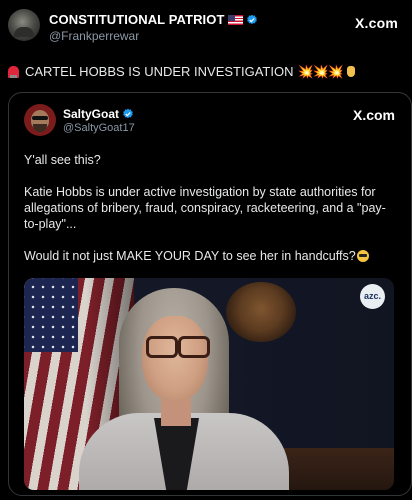 This screenshot has width=412, height=500. I want to click on photo-person-glasses, so click(179, 347).